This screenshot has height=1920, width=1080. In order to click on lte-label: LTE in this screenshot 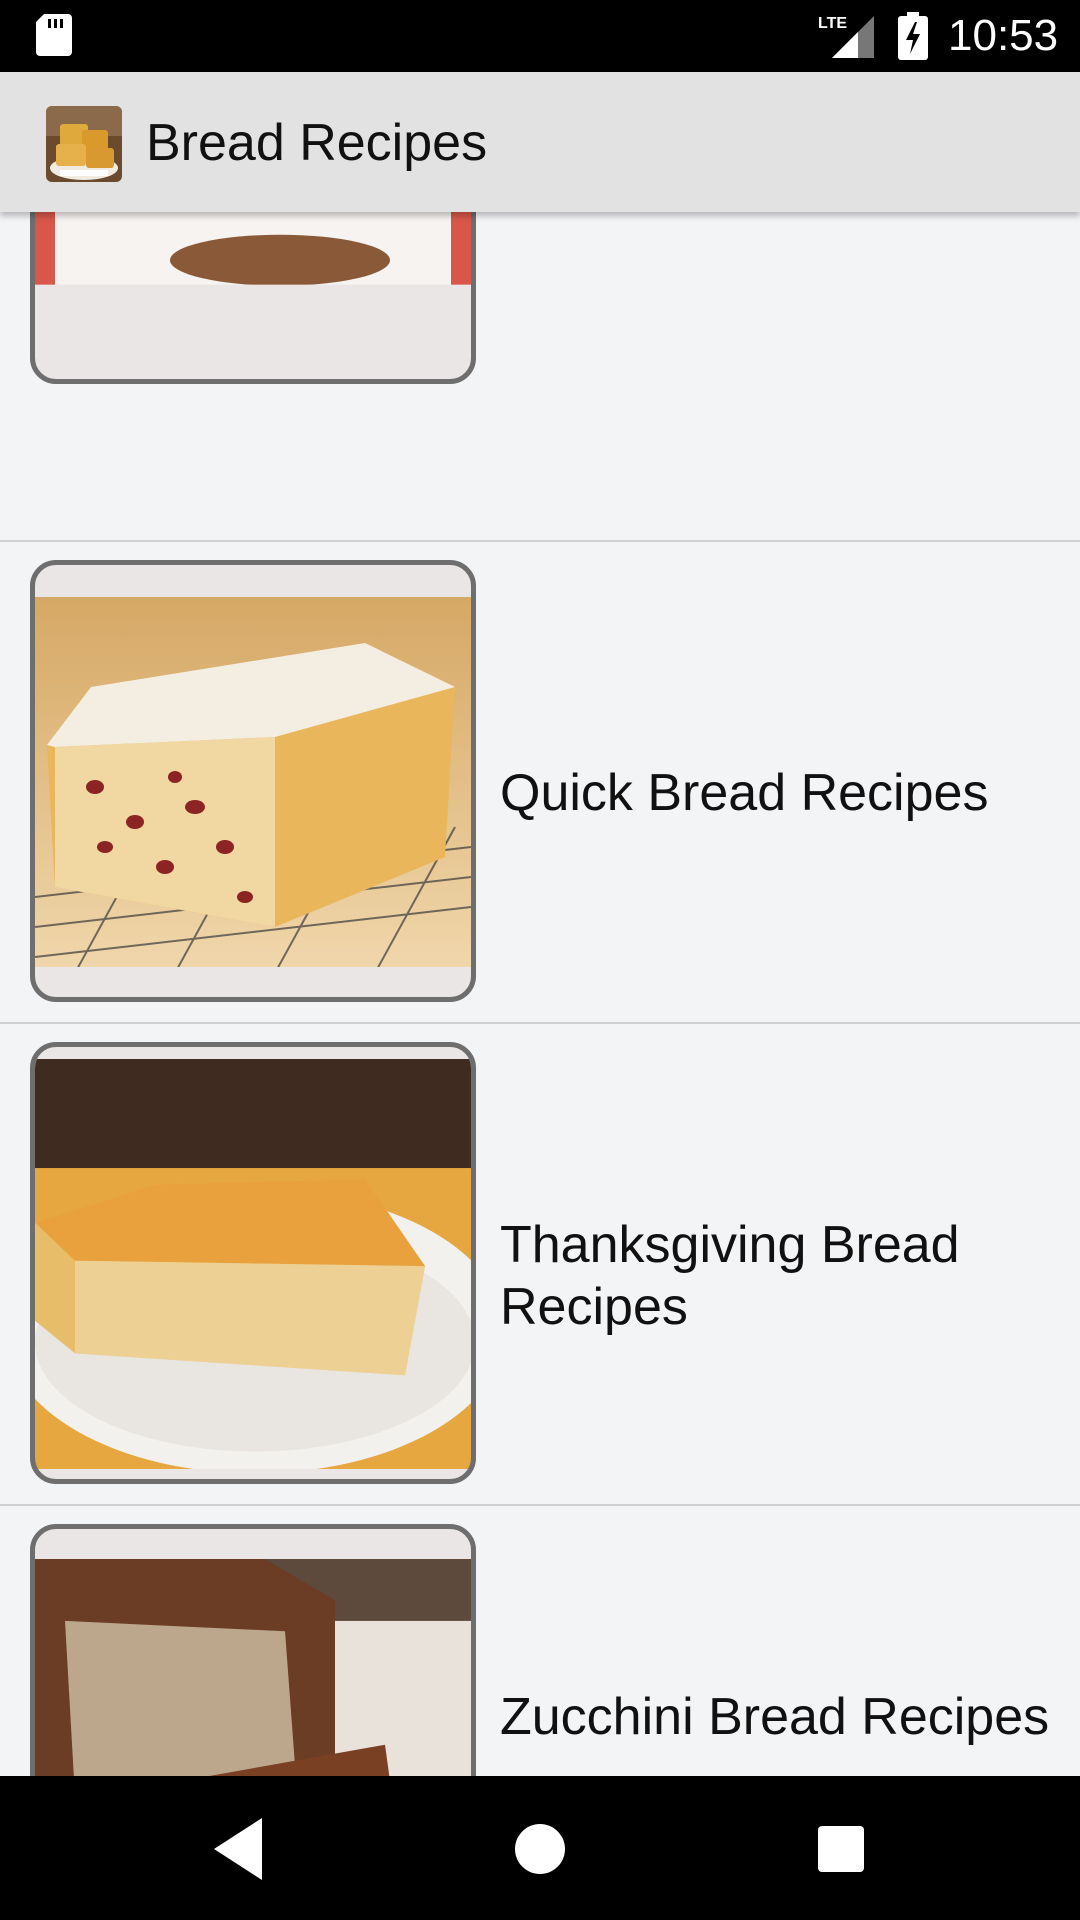, I will do `click(832, 23)`.